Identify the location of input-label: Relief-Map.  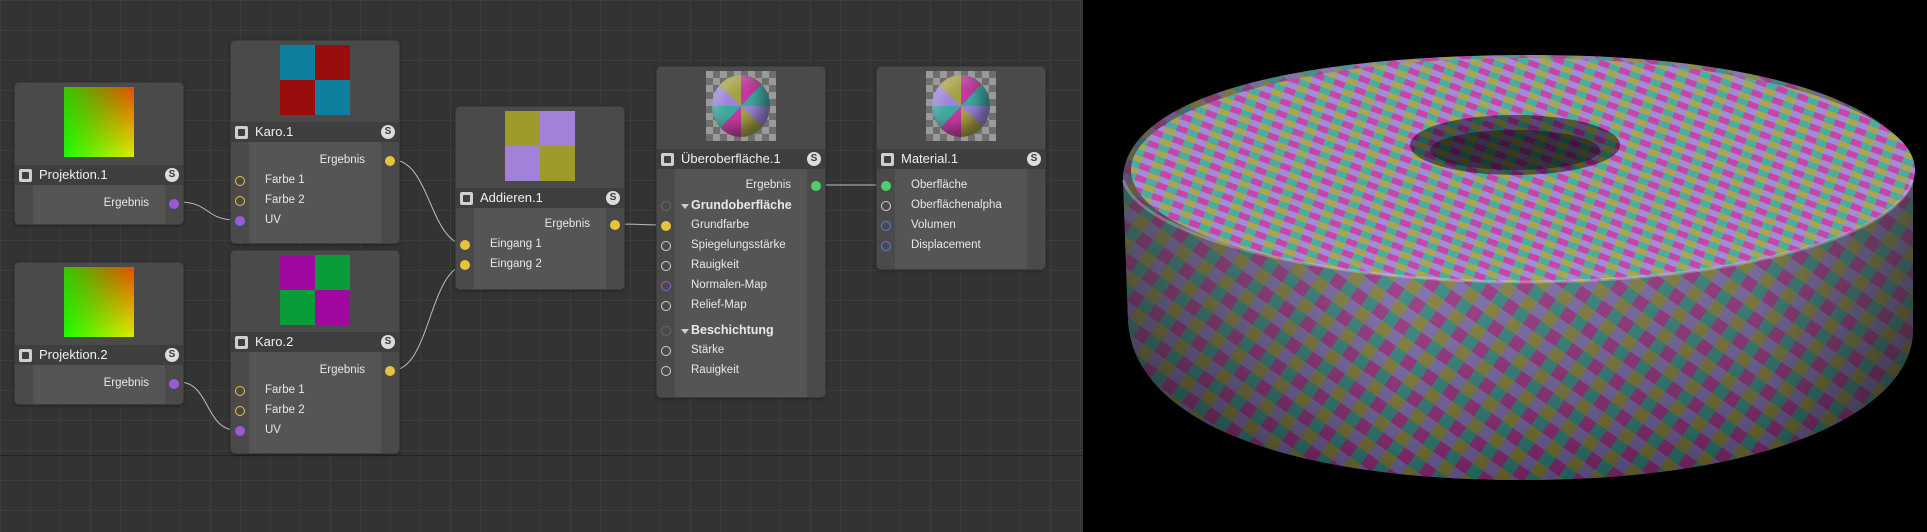
(719, 305).